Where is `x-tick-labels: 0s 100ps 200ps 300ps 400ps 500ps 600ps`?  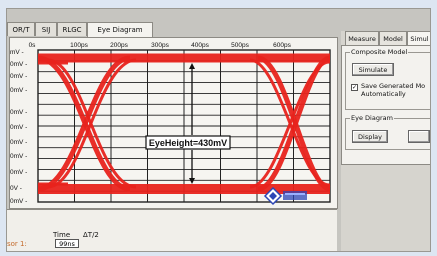
x-tick-labels: 0s 100ps 200ps 300ps 400ps 500ps 600ps is located at coordinates (160, 45).